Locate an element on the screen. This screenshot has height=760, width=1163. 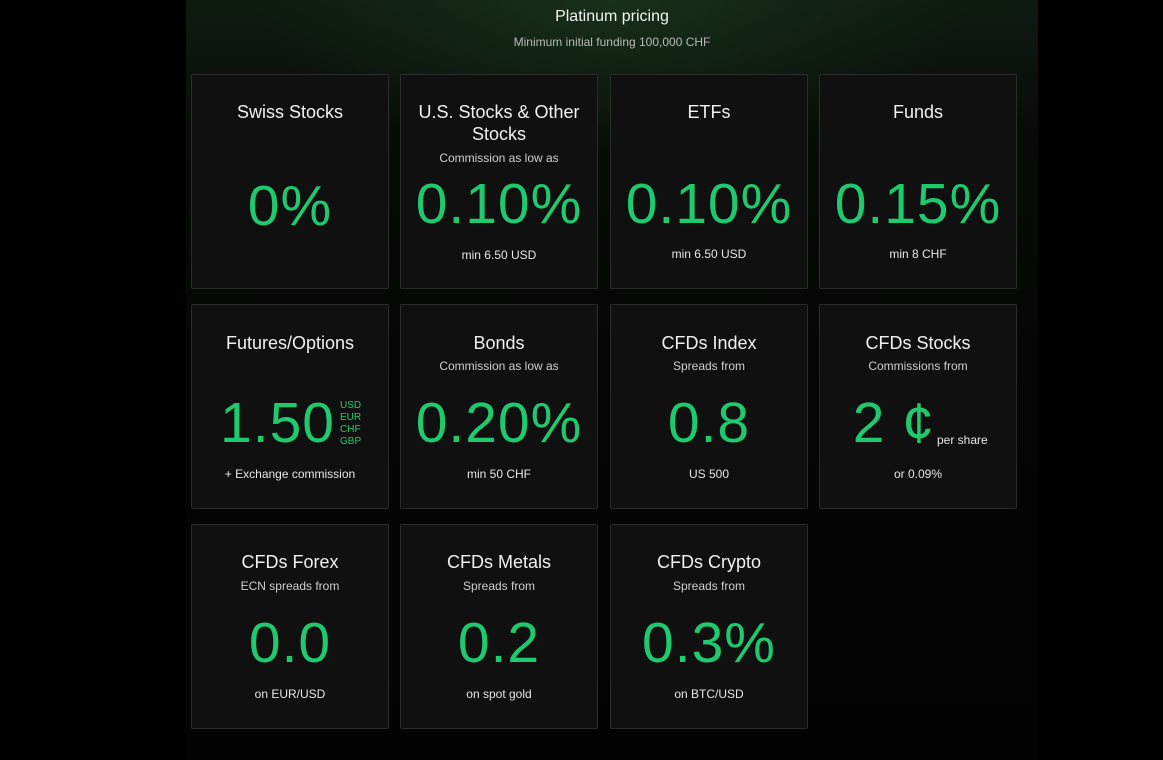
card-note: min 50 CHF is located at coordinates (498, 474).